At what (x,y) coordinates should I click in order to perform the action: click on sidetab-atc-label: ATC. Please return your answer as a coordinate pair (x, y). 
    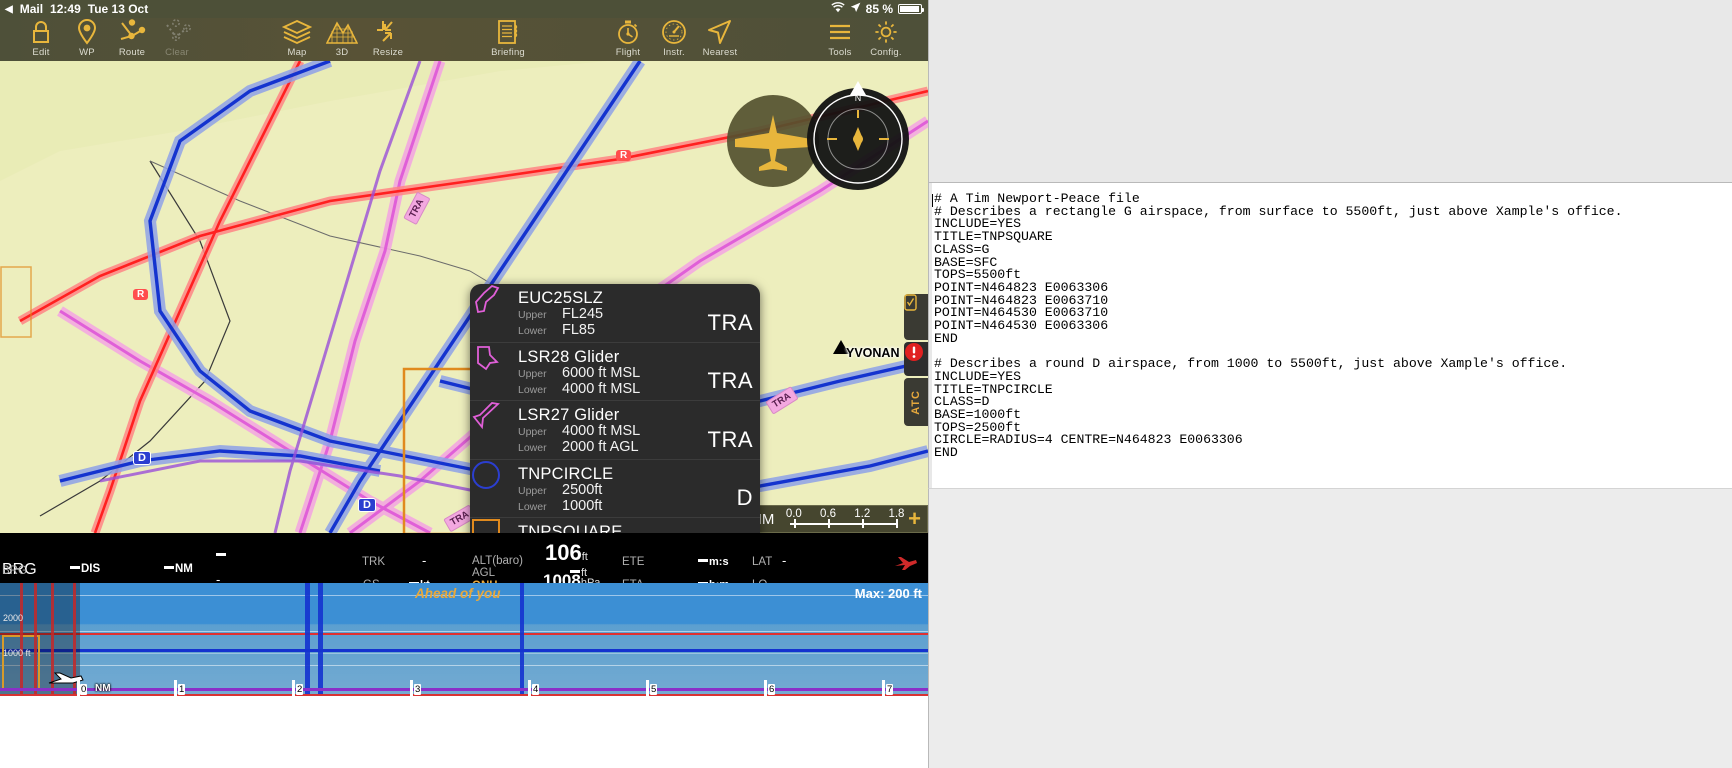
    Looking at the image, I should click on (916, 402).